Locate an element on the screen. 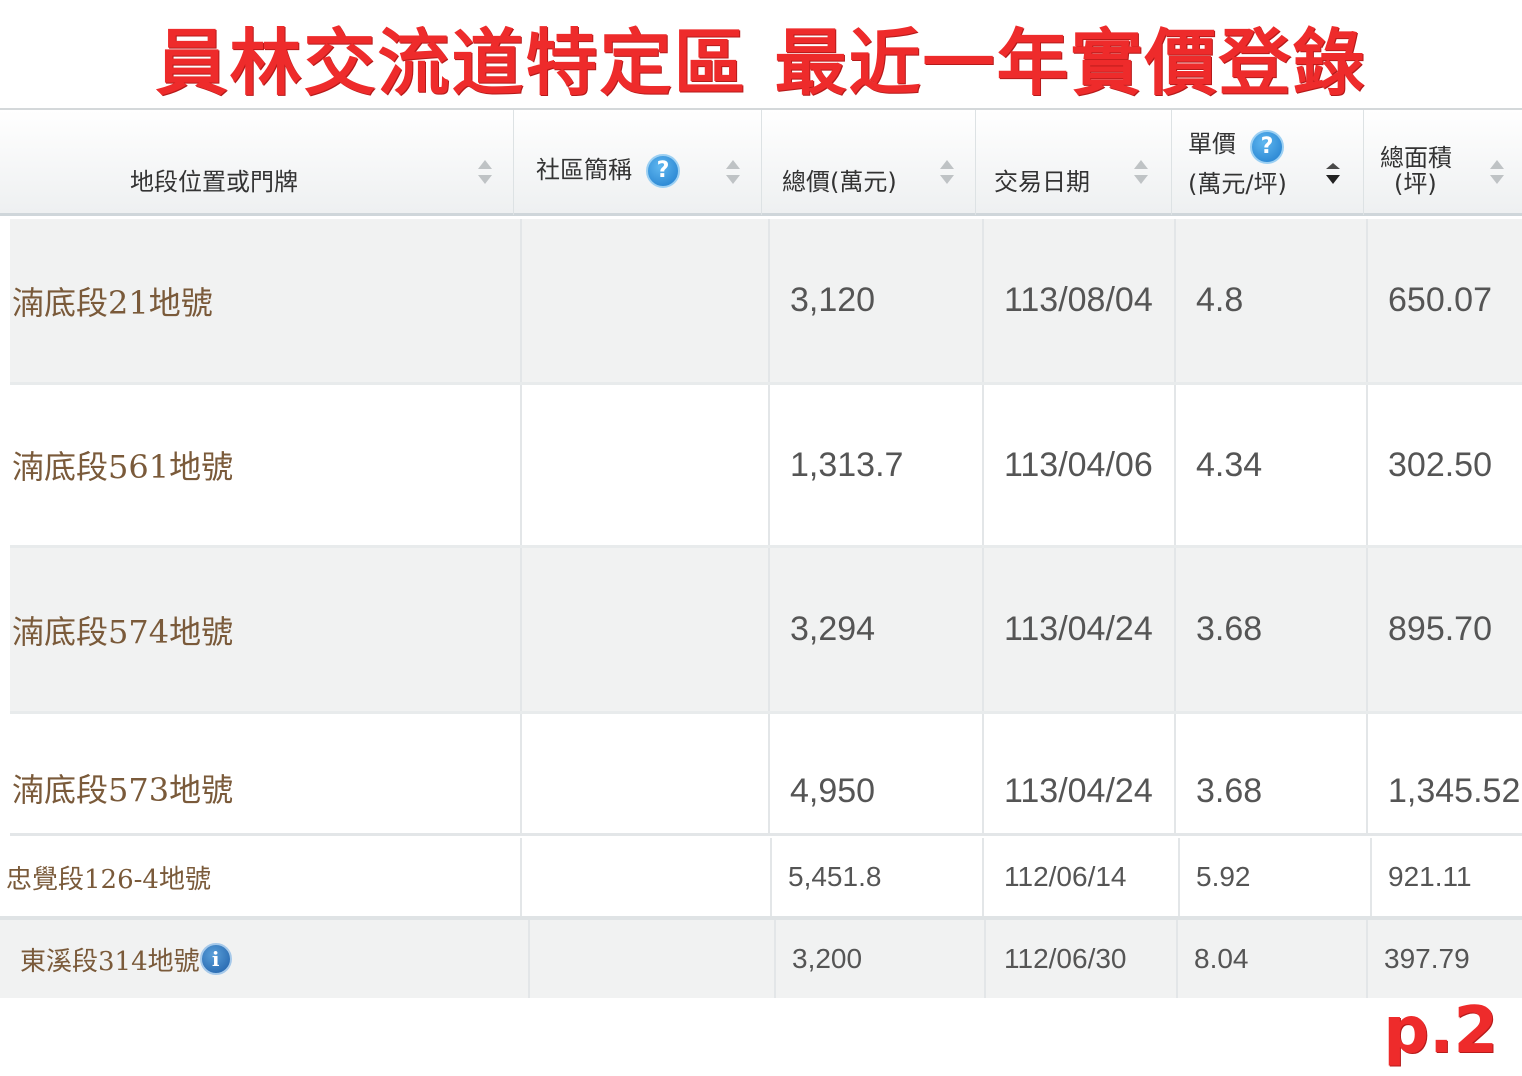  total-price-cell: 3,200 is located at coordinates (881, 959).